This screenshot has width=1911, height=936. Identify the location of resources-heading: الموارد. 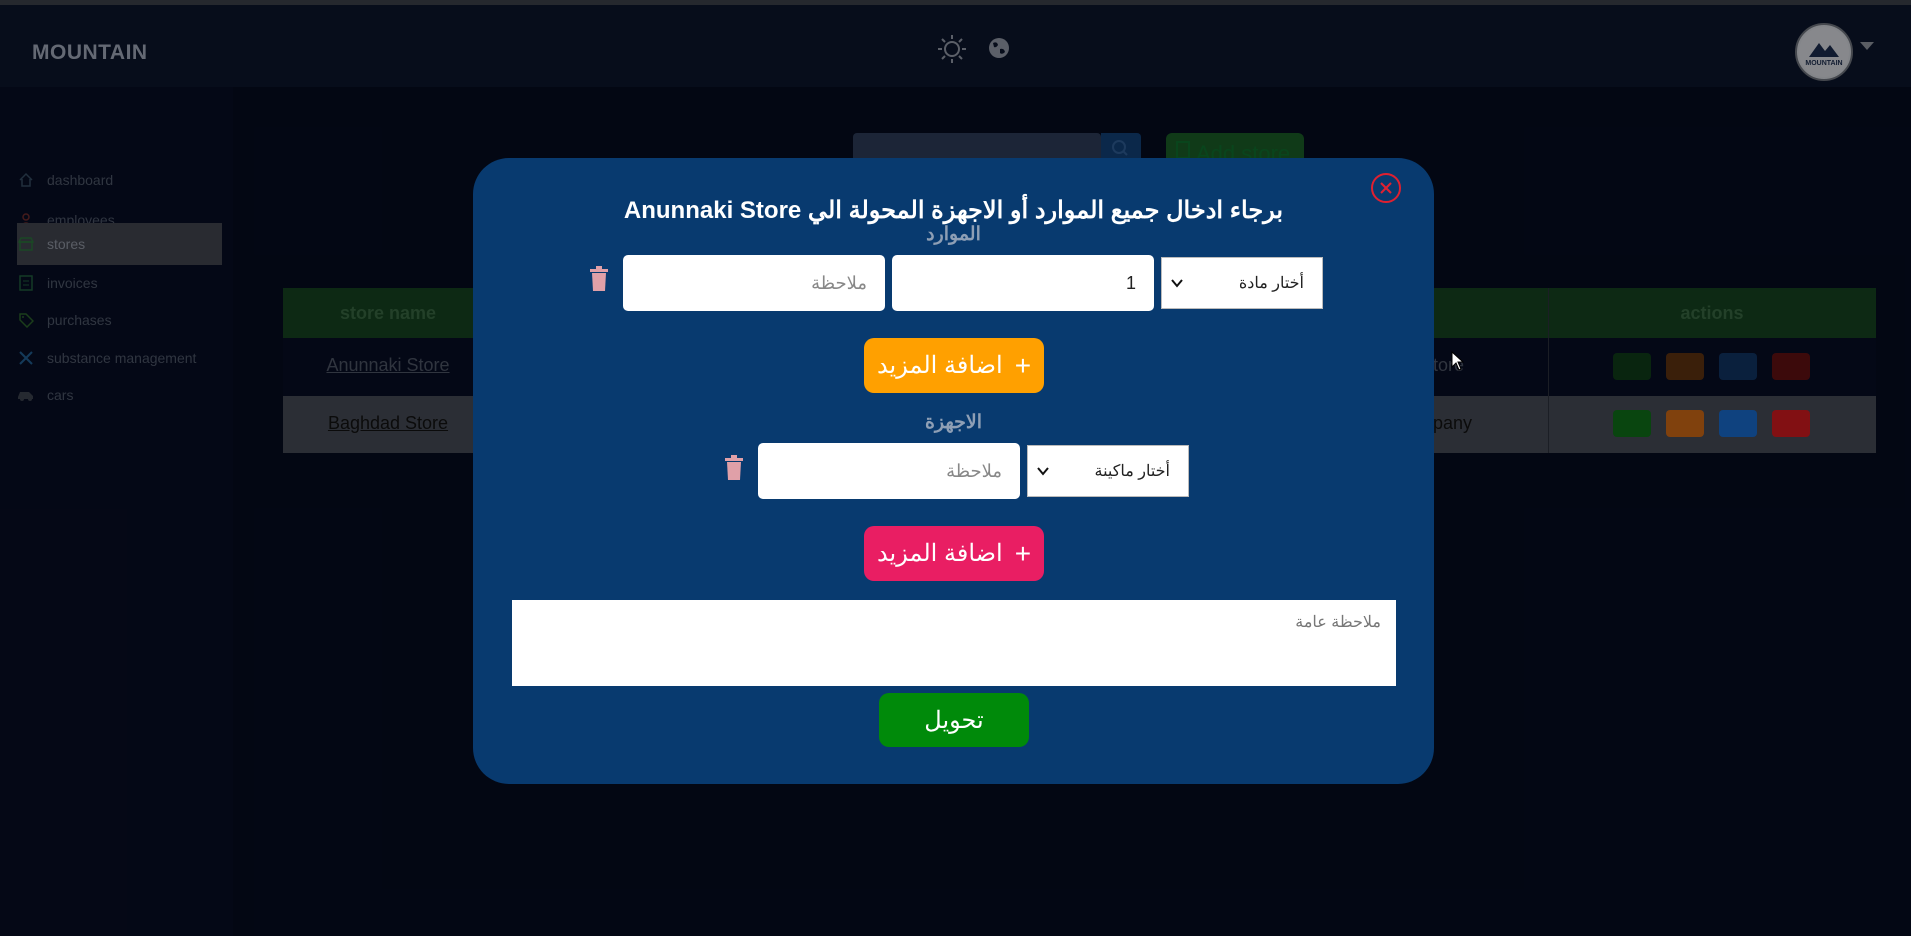
(953, 234).